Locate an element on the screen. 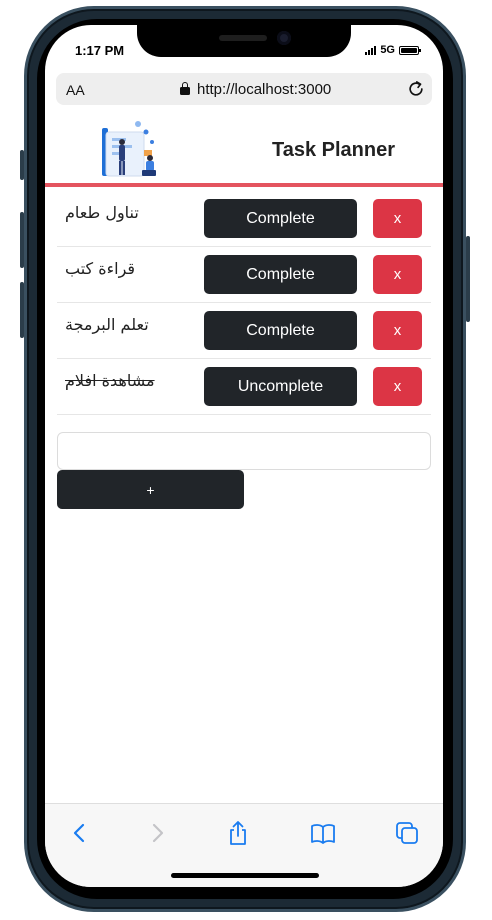 The height and width of the screenshot is (920, 492). notch is located at coordinates (244, 41).